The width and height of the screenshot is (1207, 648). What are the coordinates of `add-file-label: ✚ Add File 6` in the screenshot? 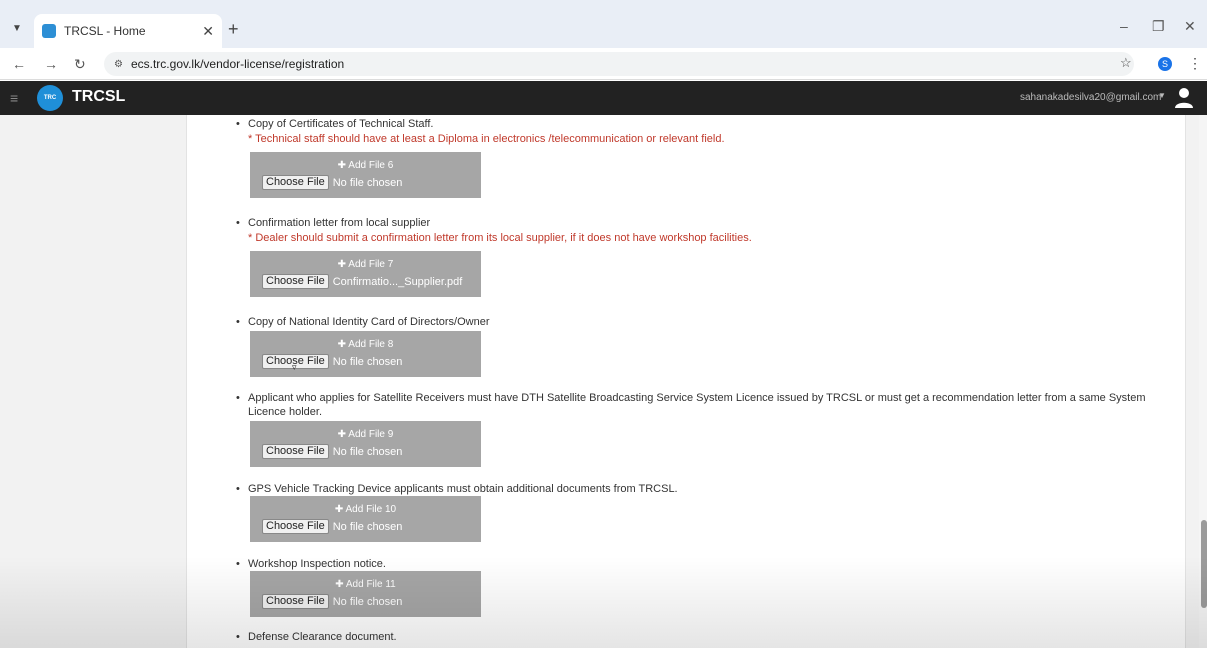 It's located at (365, 165).